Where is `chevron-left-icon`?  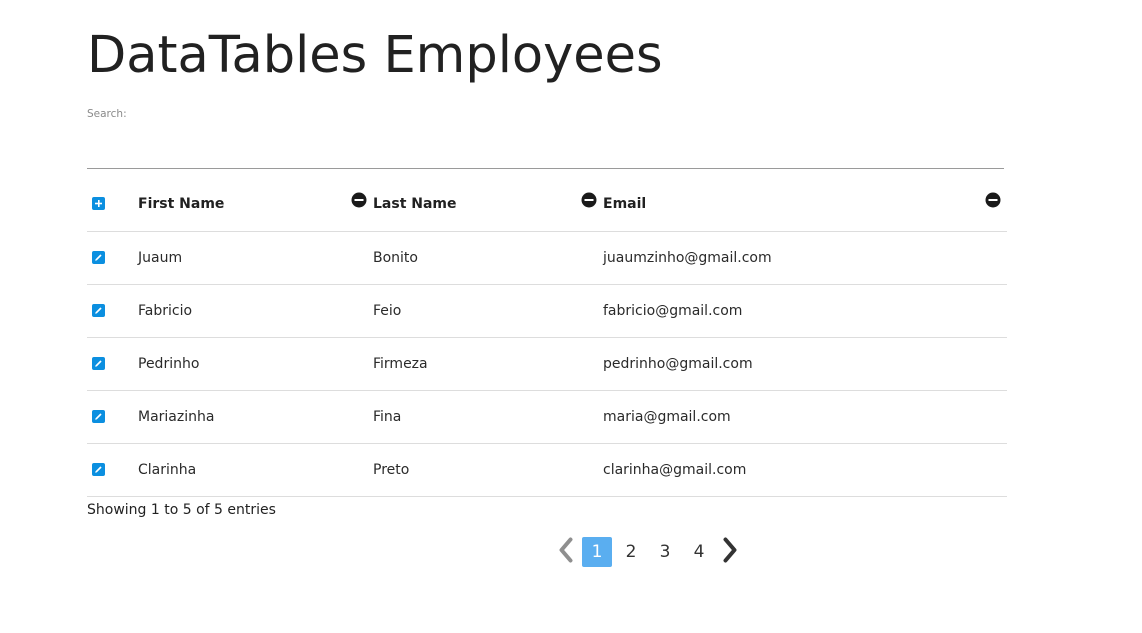 chevron-left-icon is located at coordinates (566, 552).